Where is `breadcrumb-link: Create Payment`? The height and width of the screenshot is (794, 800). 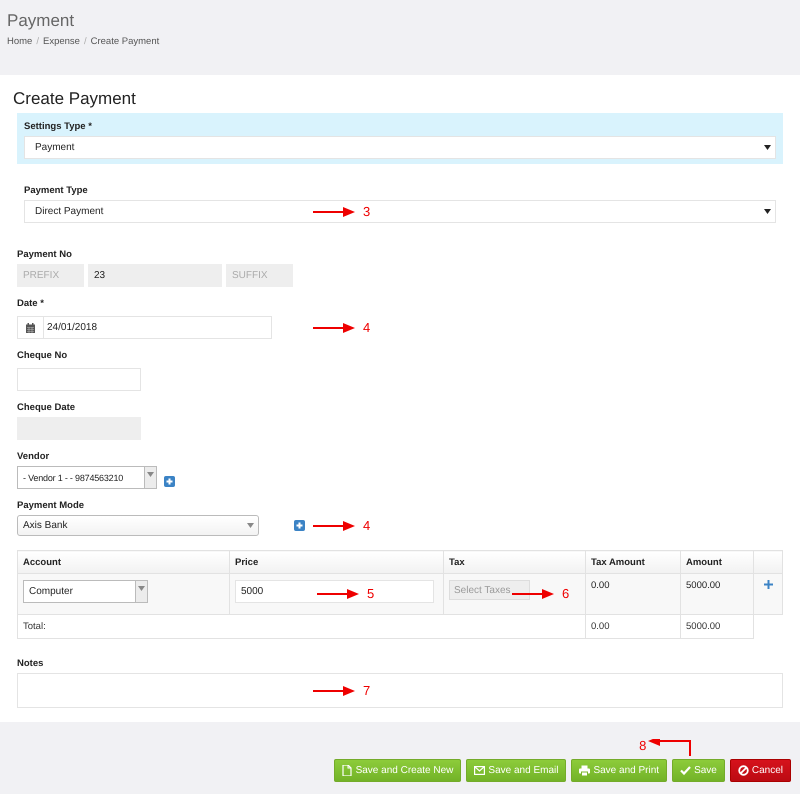
breadcrumb-link: Create Payment is located at coordinates (125, 41).